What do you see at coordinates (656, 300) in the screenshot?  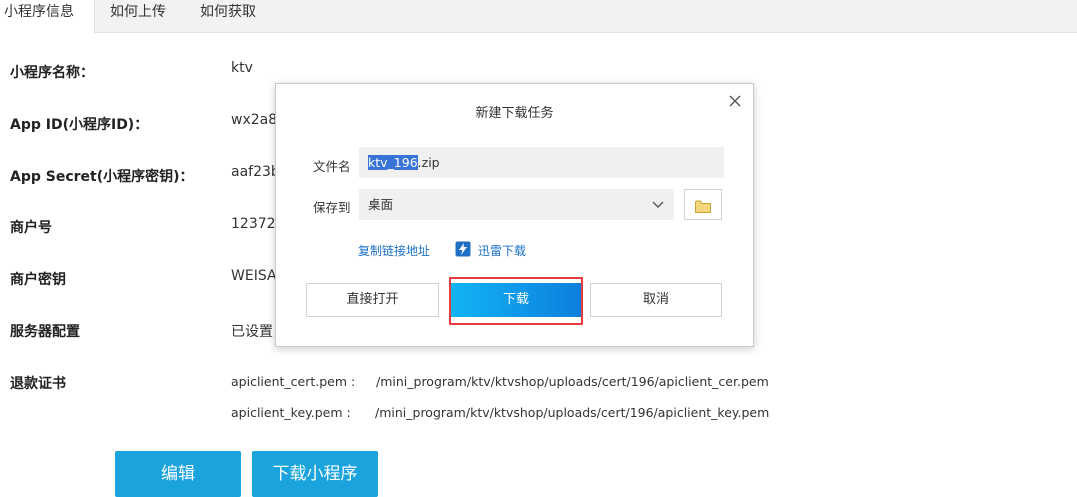 I see `cancel-button: 取消` at bounding box center [656, 300].